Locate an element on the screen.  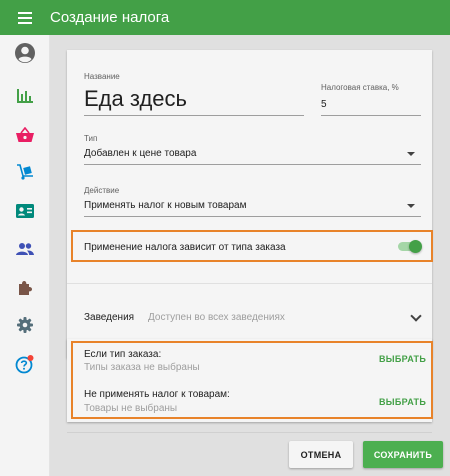
basket-icon is located at coordinates (25, 137).